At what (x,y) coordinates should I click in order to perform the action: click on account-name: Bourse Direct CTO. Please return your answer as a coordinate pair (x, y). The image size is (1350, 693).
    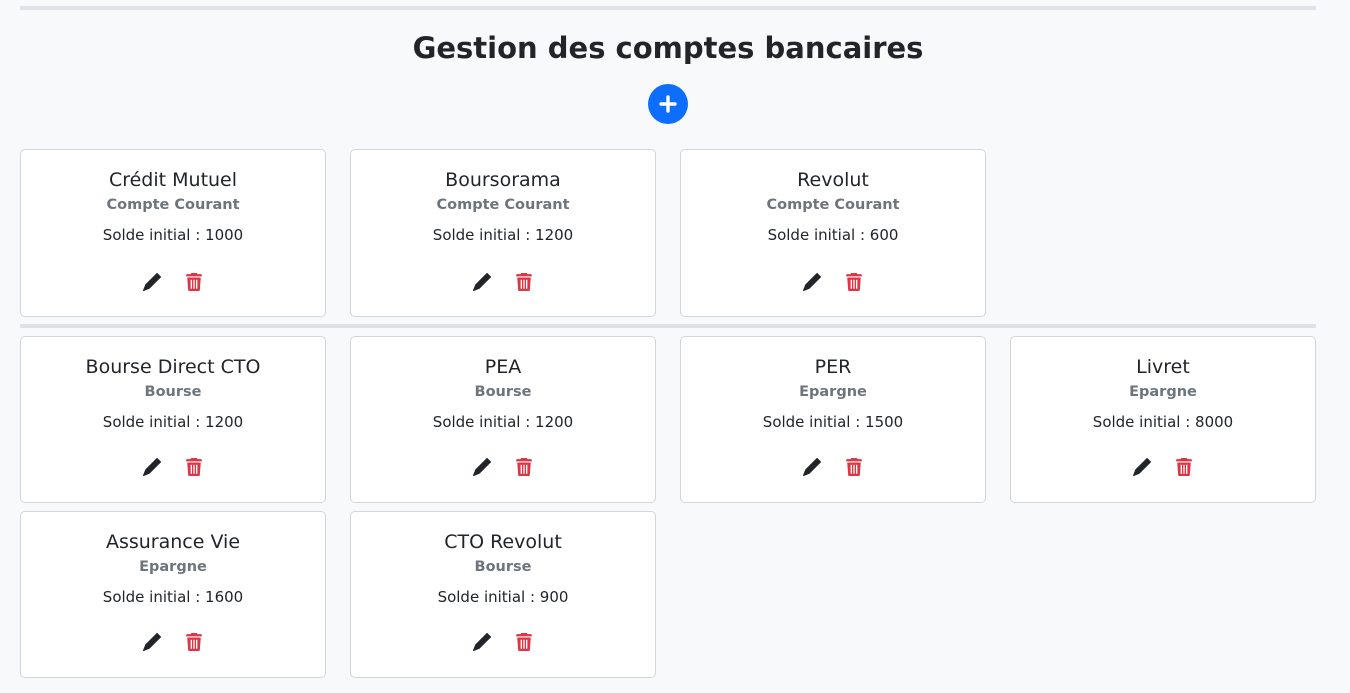
    Looking at the image, I should click on (173, 367).